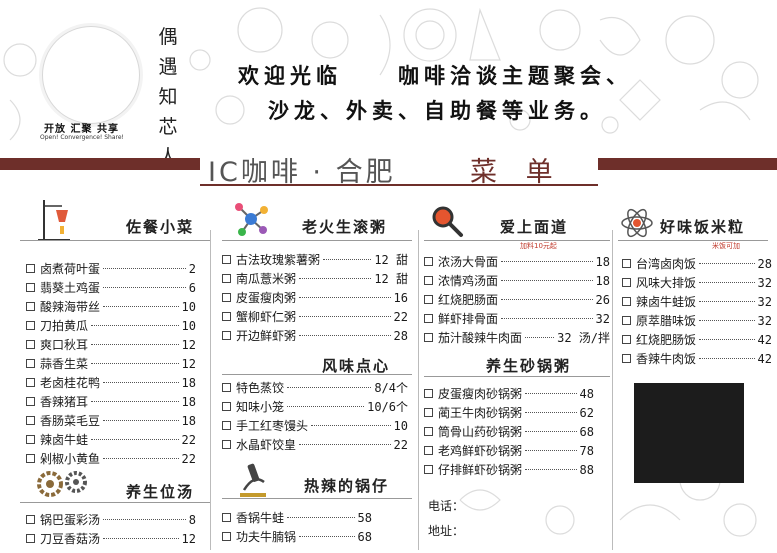 The image size is (777, 553). What do you see at coordinates (697, 339) in the screenshot?
I see `menu-item: 红烧肥肠饭 42` at bounding box center [697, 339].